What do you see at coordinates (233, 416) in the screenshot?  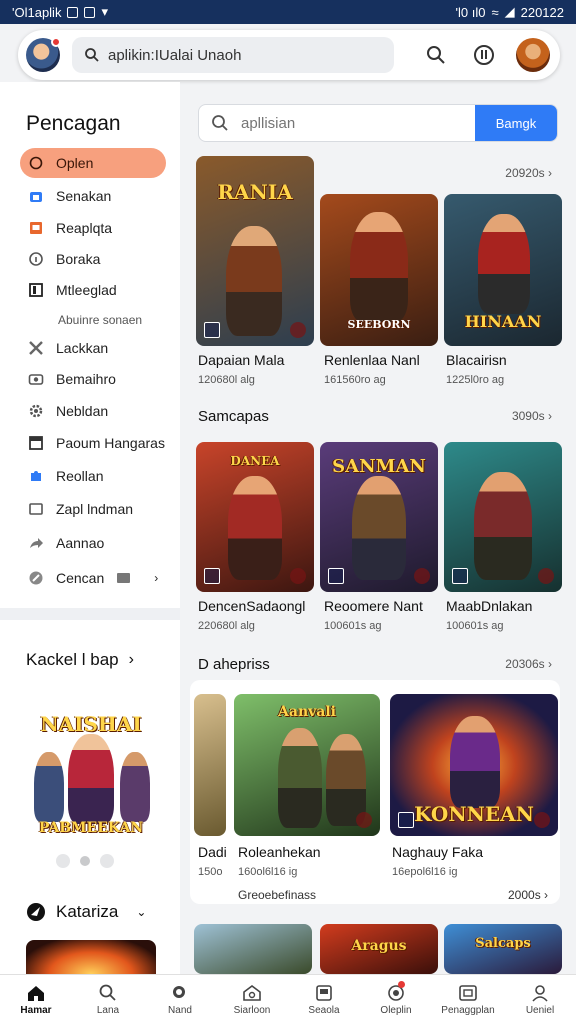 I see `section-title: Samcapas` at bounding box center [233, 416].